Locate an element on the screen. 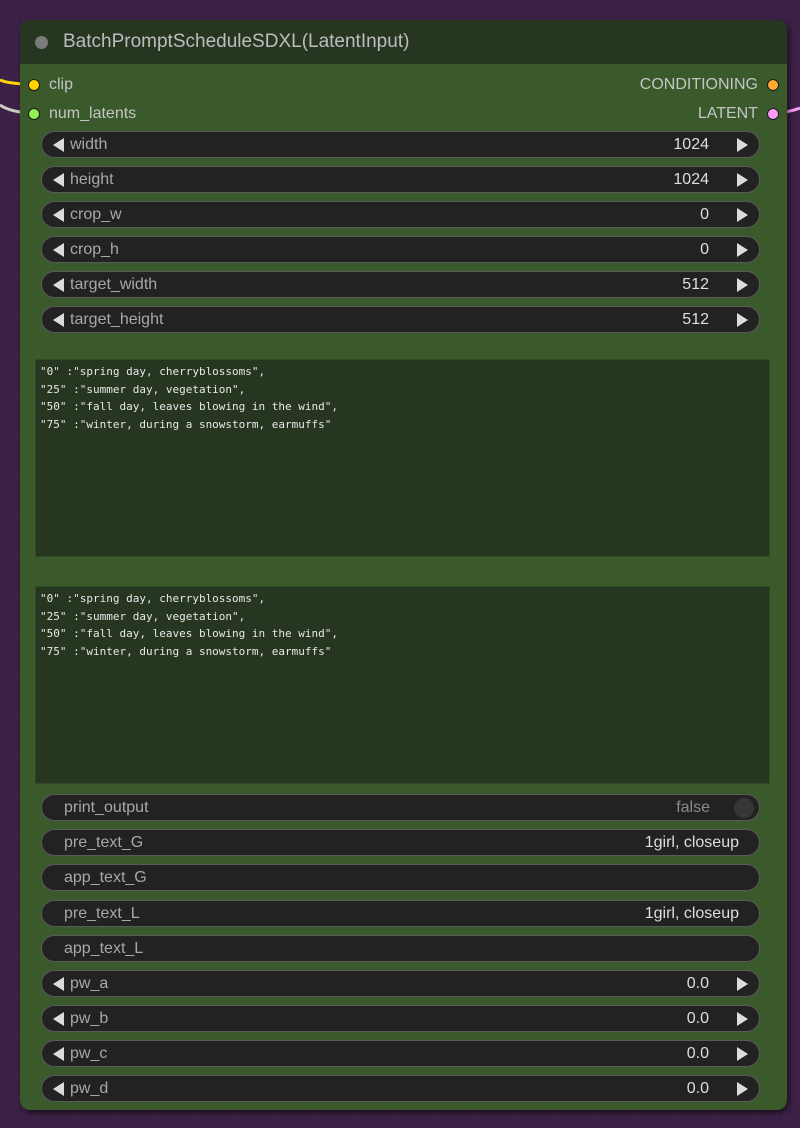 The height and width of the screenshot is (1128, 800). width-widget: width 1024 is located at coordinates (400, 144).